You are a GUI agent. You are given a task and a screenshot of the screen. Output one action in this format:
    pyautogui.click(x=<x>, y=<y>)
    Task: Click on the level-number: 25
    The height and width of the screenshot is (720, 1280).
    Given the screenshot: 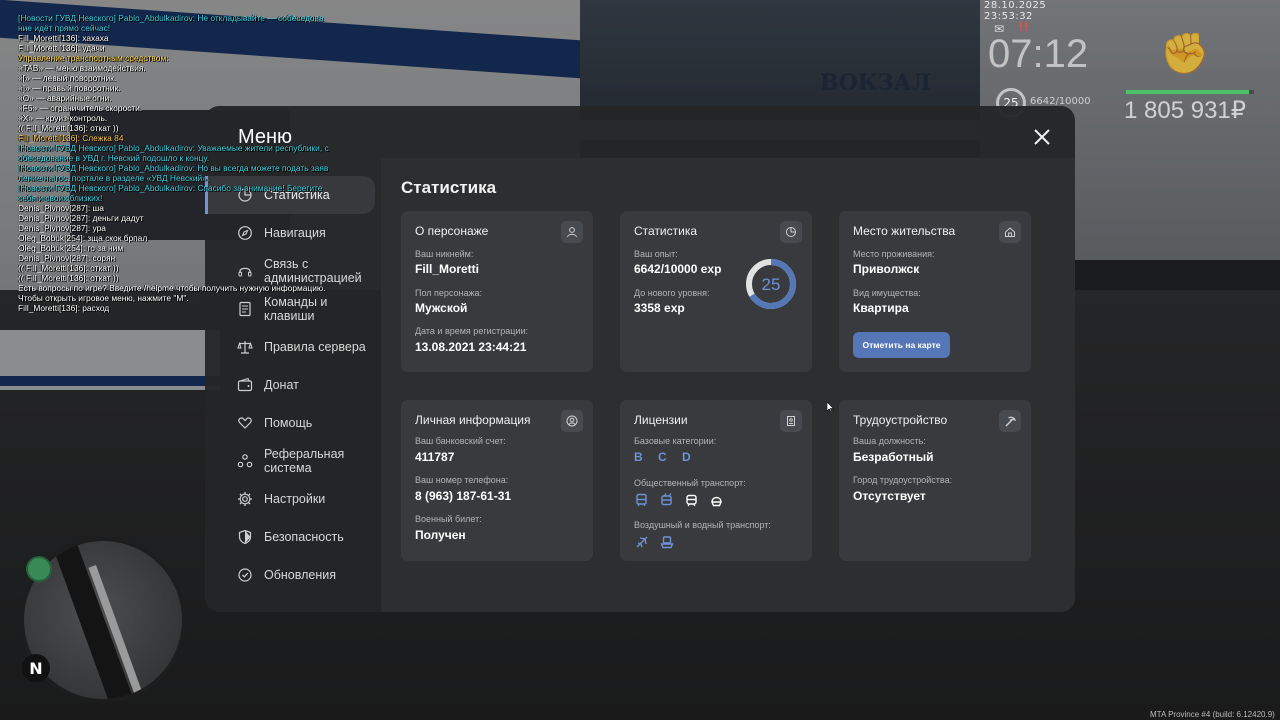 What is the action you would take?
    pyautogui.click(x=771, y=284)
    